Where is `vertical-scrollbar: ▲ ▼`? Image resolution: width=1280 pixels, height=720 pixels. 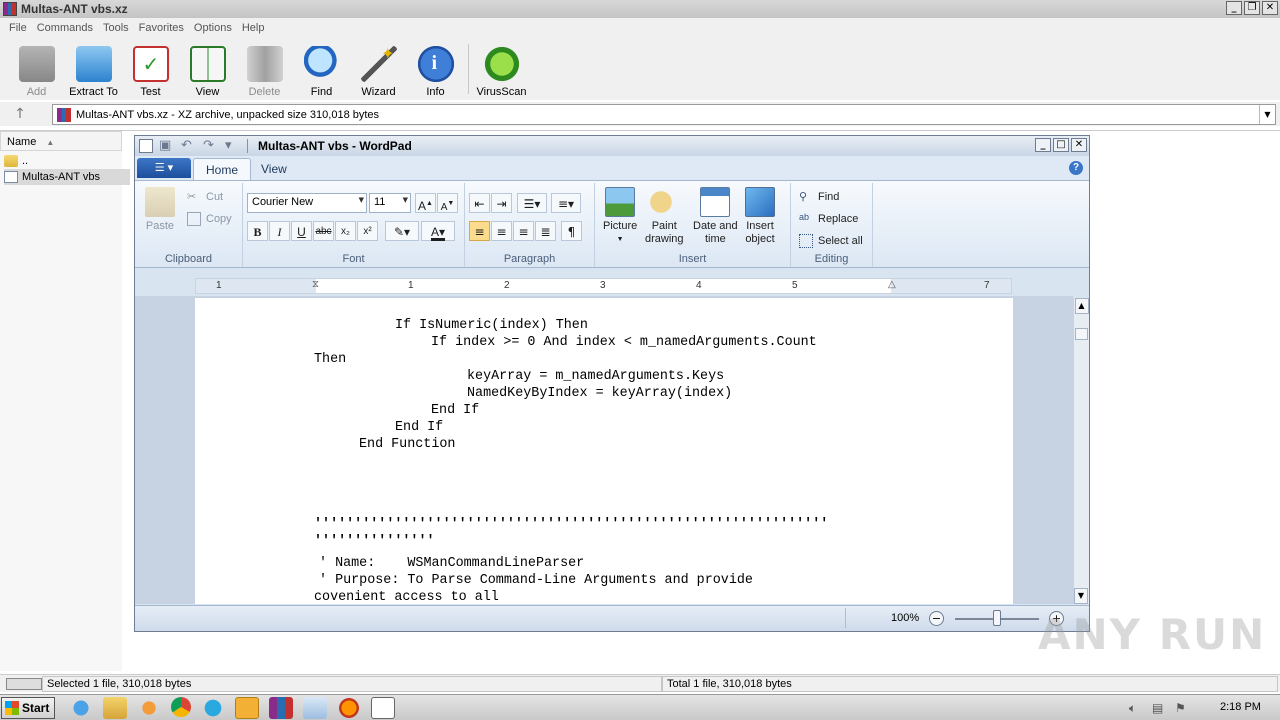
vertical-scrollbar: ▲ ▼ is located at coordinates (1081, 451).